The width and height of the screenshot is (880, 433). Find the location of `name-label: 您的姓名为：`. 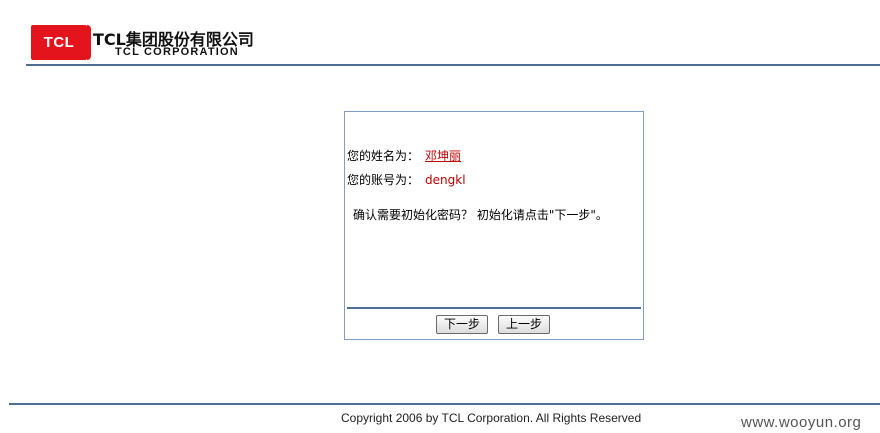

name-label: 您的姓名为： is located at coordinates (383, 156).